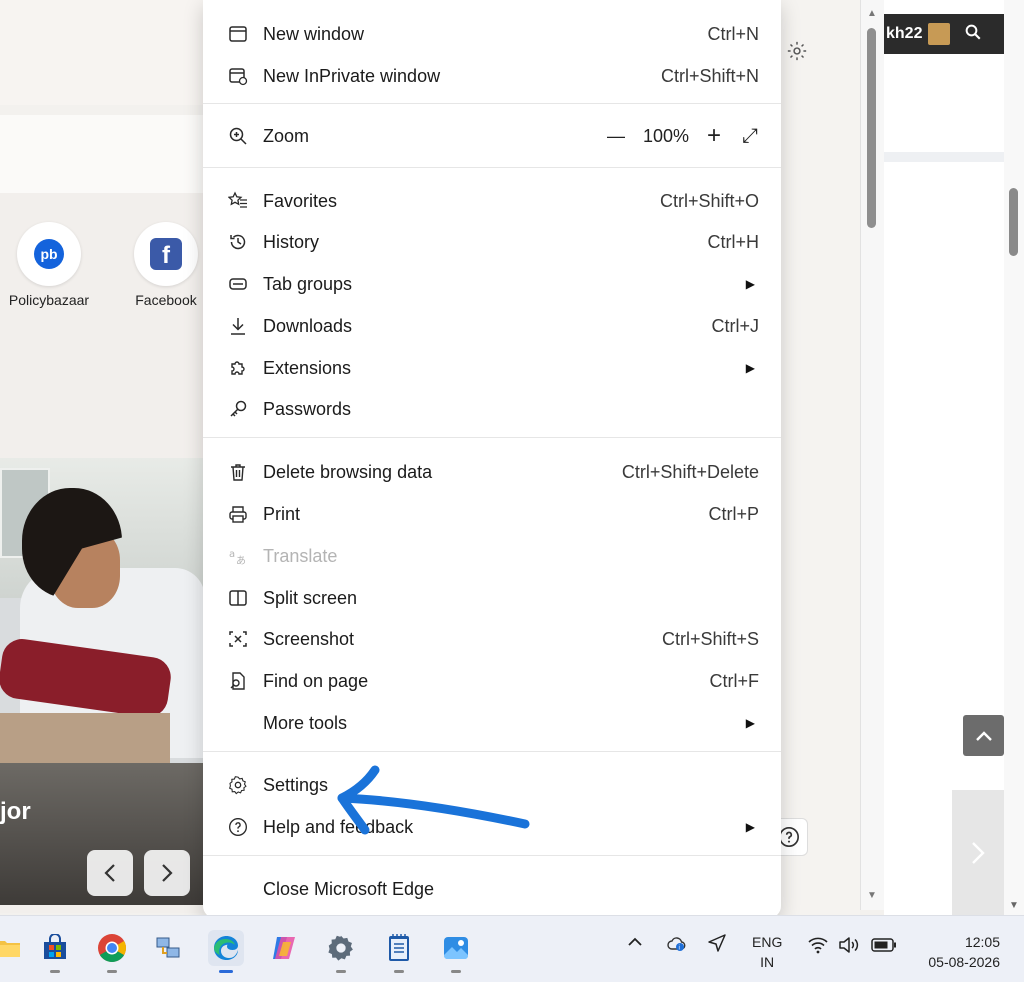  I want to click on menu-item-label: Tab groups, so click(308, 283).